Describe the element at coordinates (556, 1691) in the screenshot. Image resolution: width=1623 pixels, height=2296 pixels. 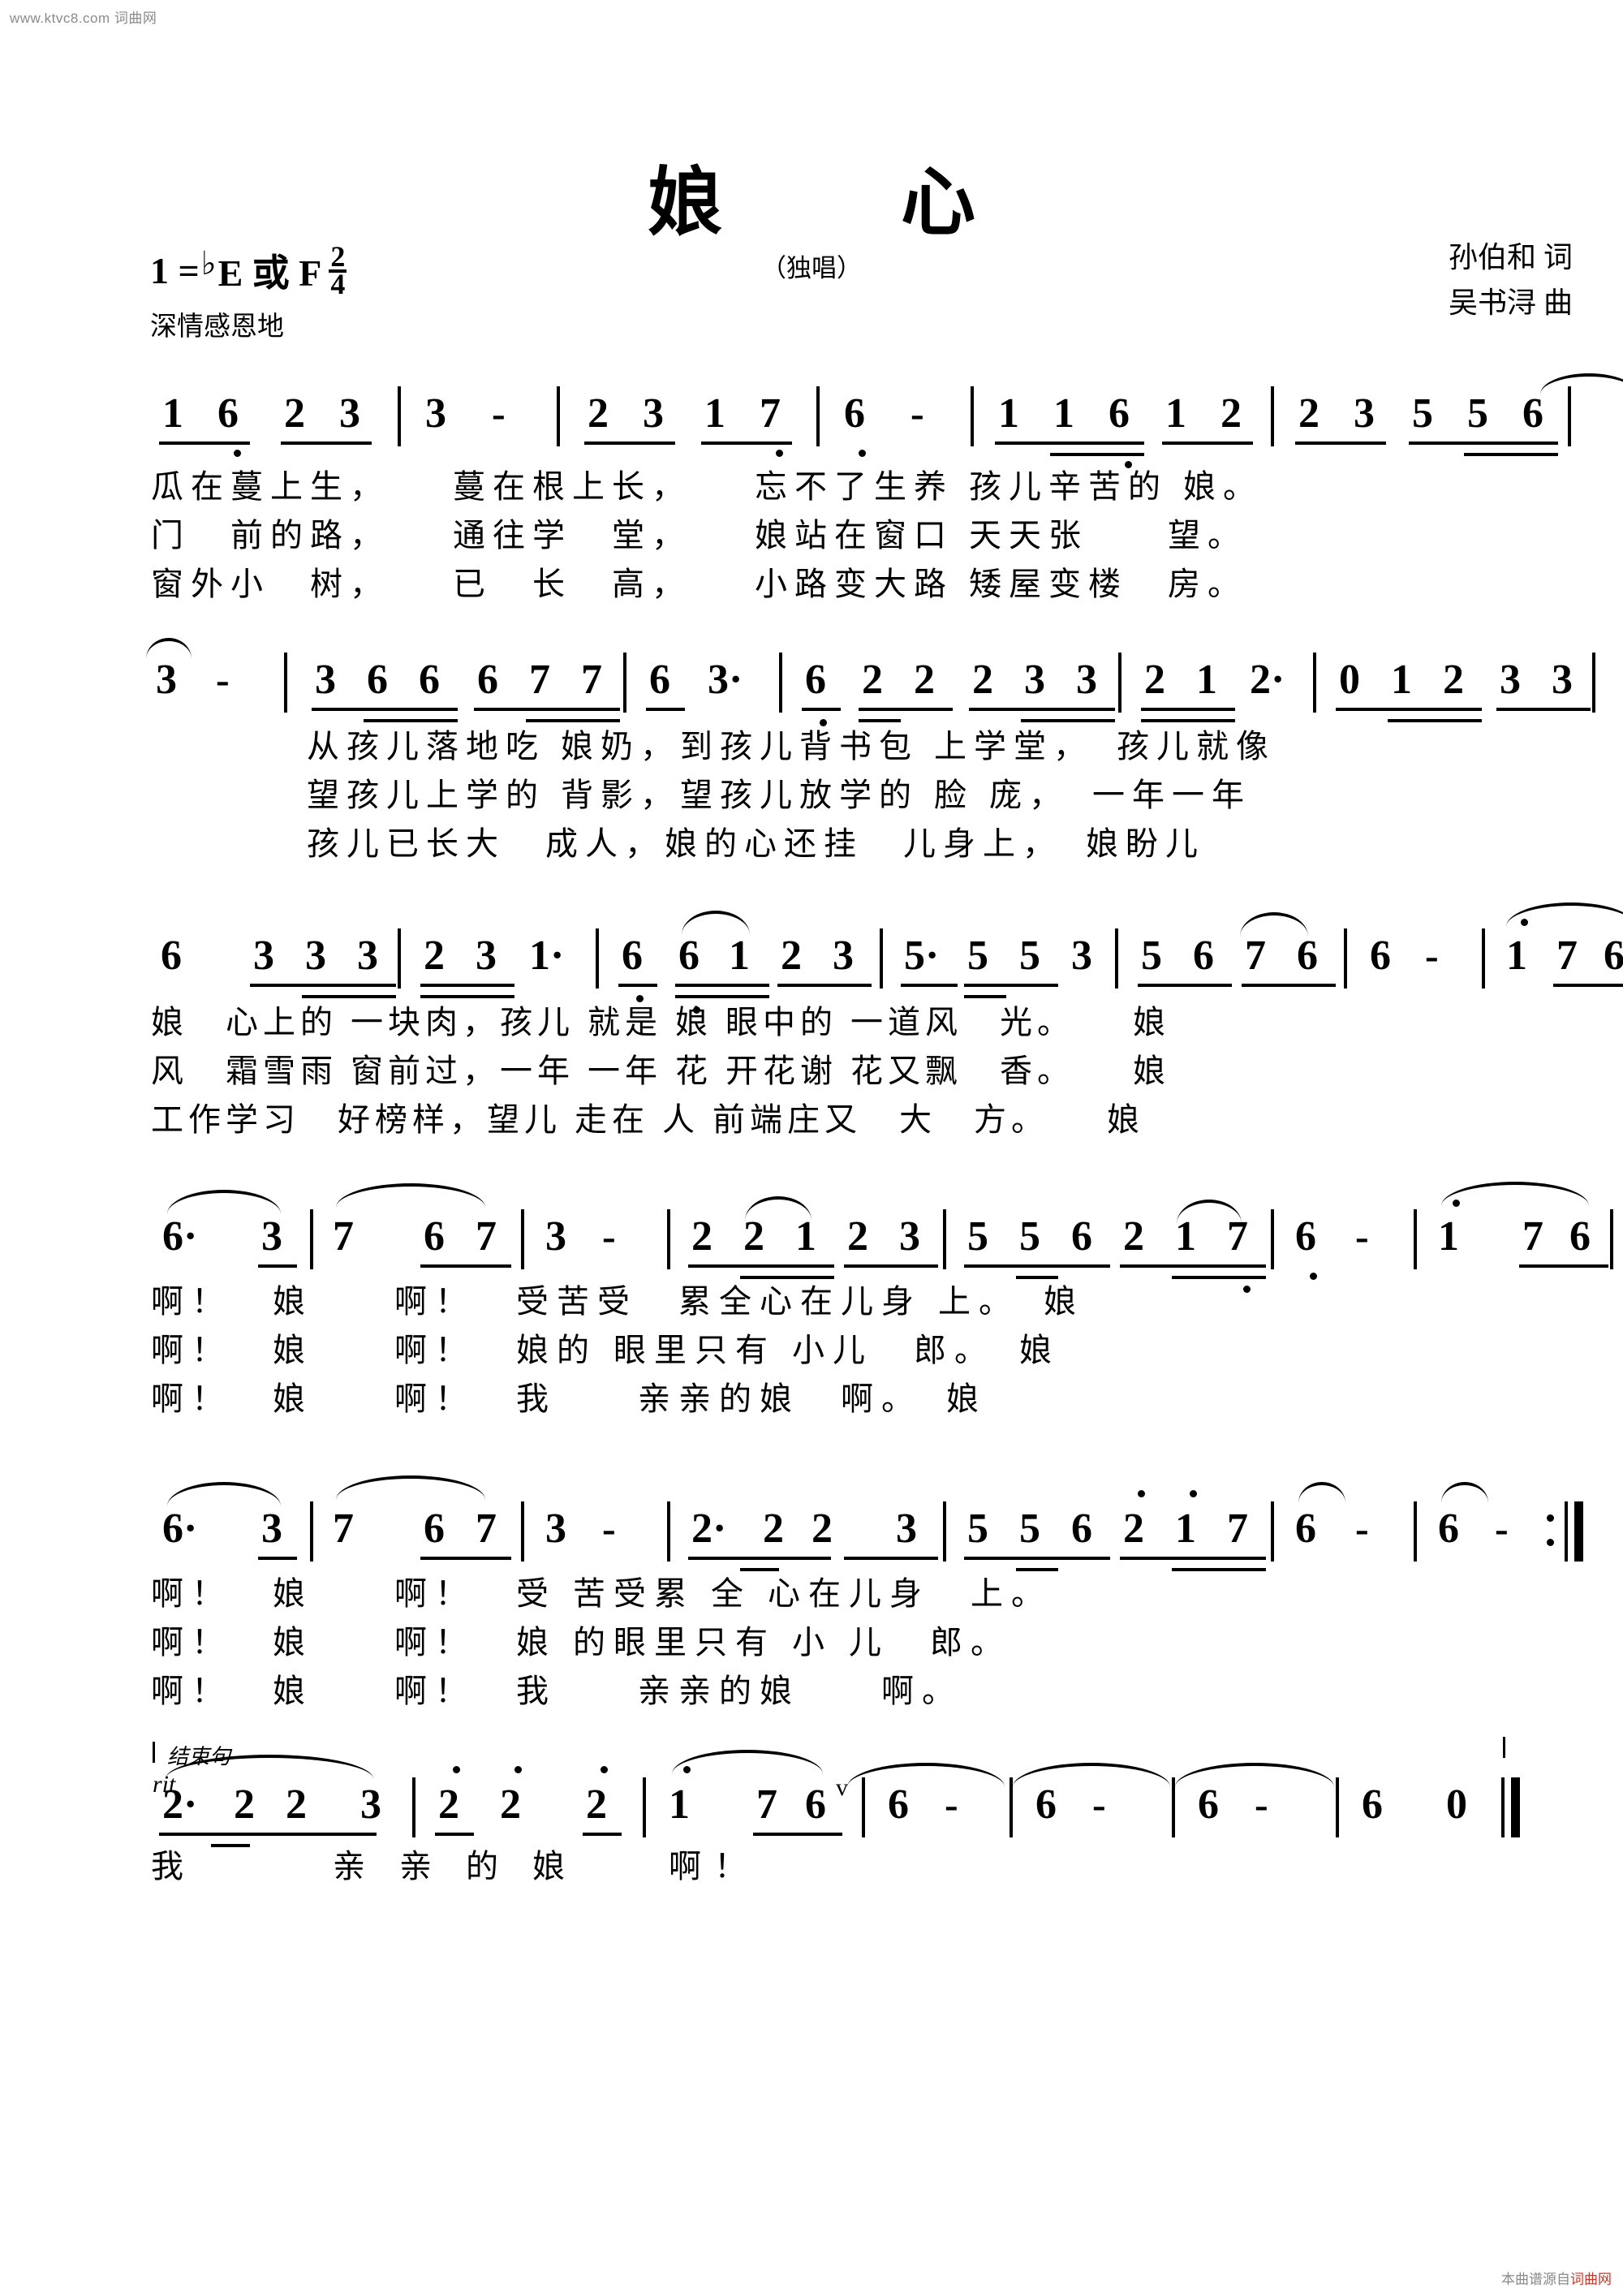
I see `lyric-verse-3: 啊！ 娘 啊！ 我 亲亲的娘 啊。` at that location.